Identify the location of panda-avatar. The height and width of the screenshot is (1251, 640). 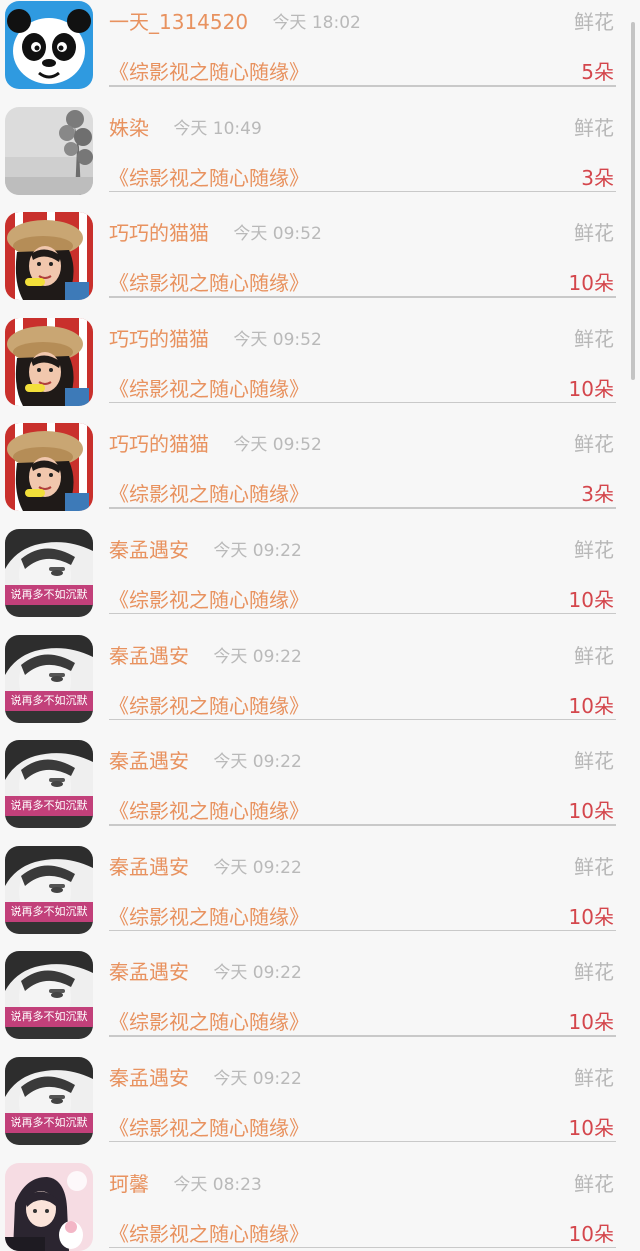
(49, 45).